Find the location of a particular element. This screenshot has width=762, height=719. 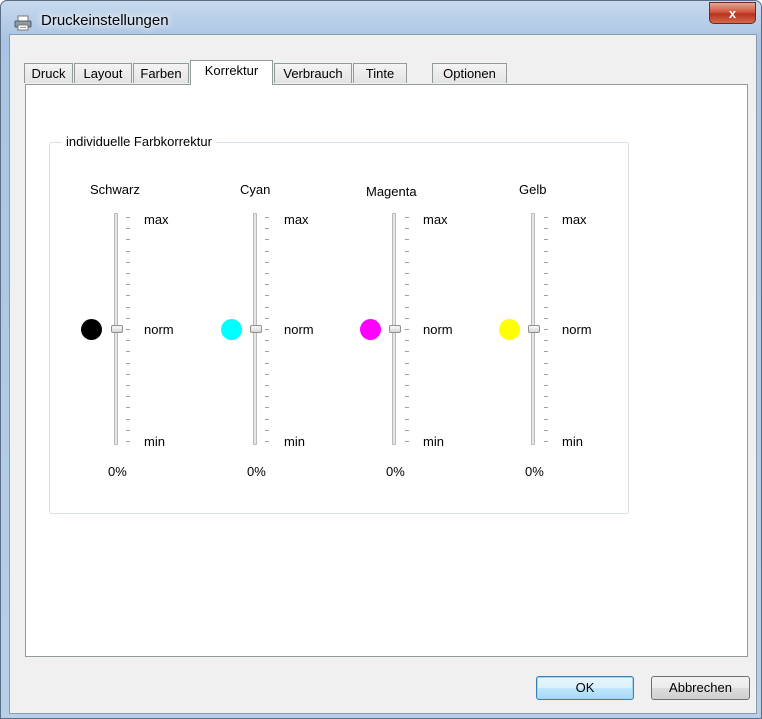

slider-ticks-gelb is located at coordinates (546, 329).